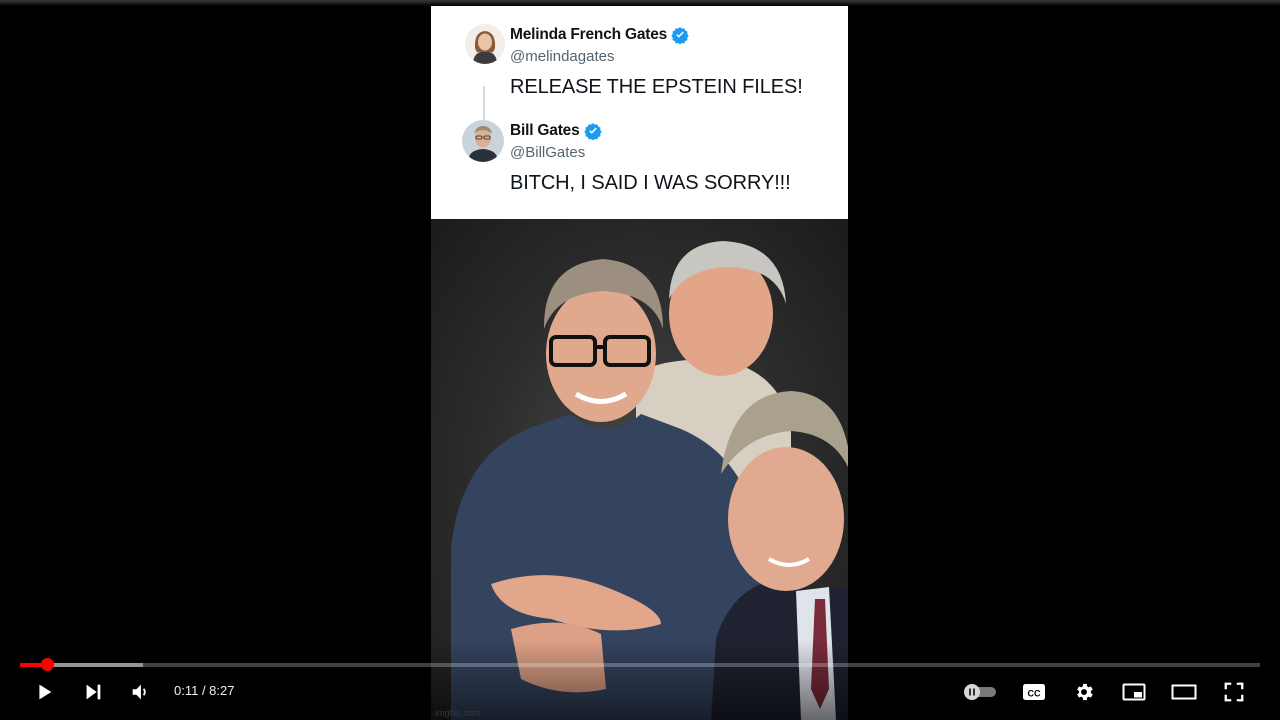 Image resolution: width=1280 pixels, height=720 pixels. I want to click on settings-gear-icon, so click(1085, 692).